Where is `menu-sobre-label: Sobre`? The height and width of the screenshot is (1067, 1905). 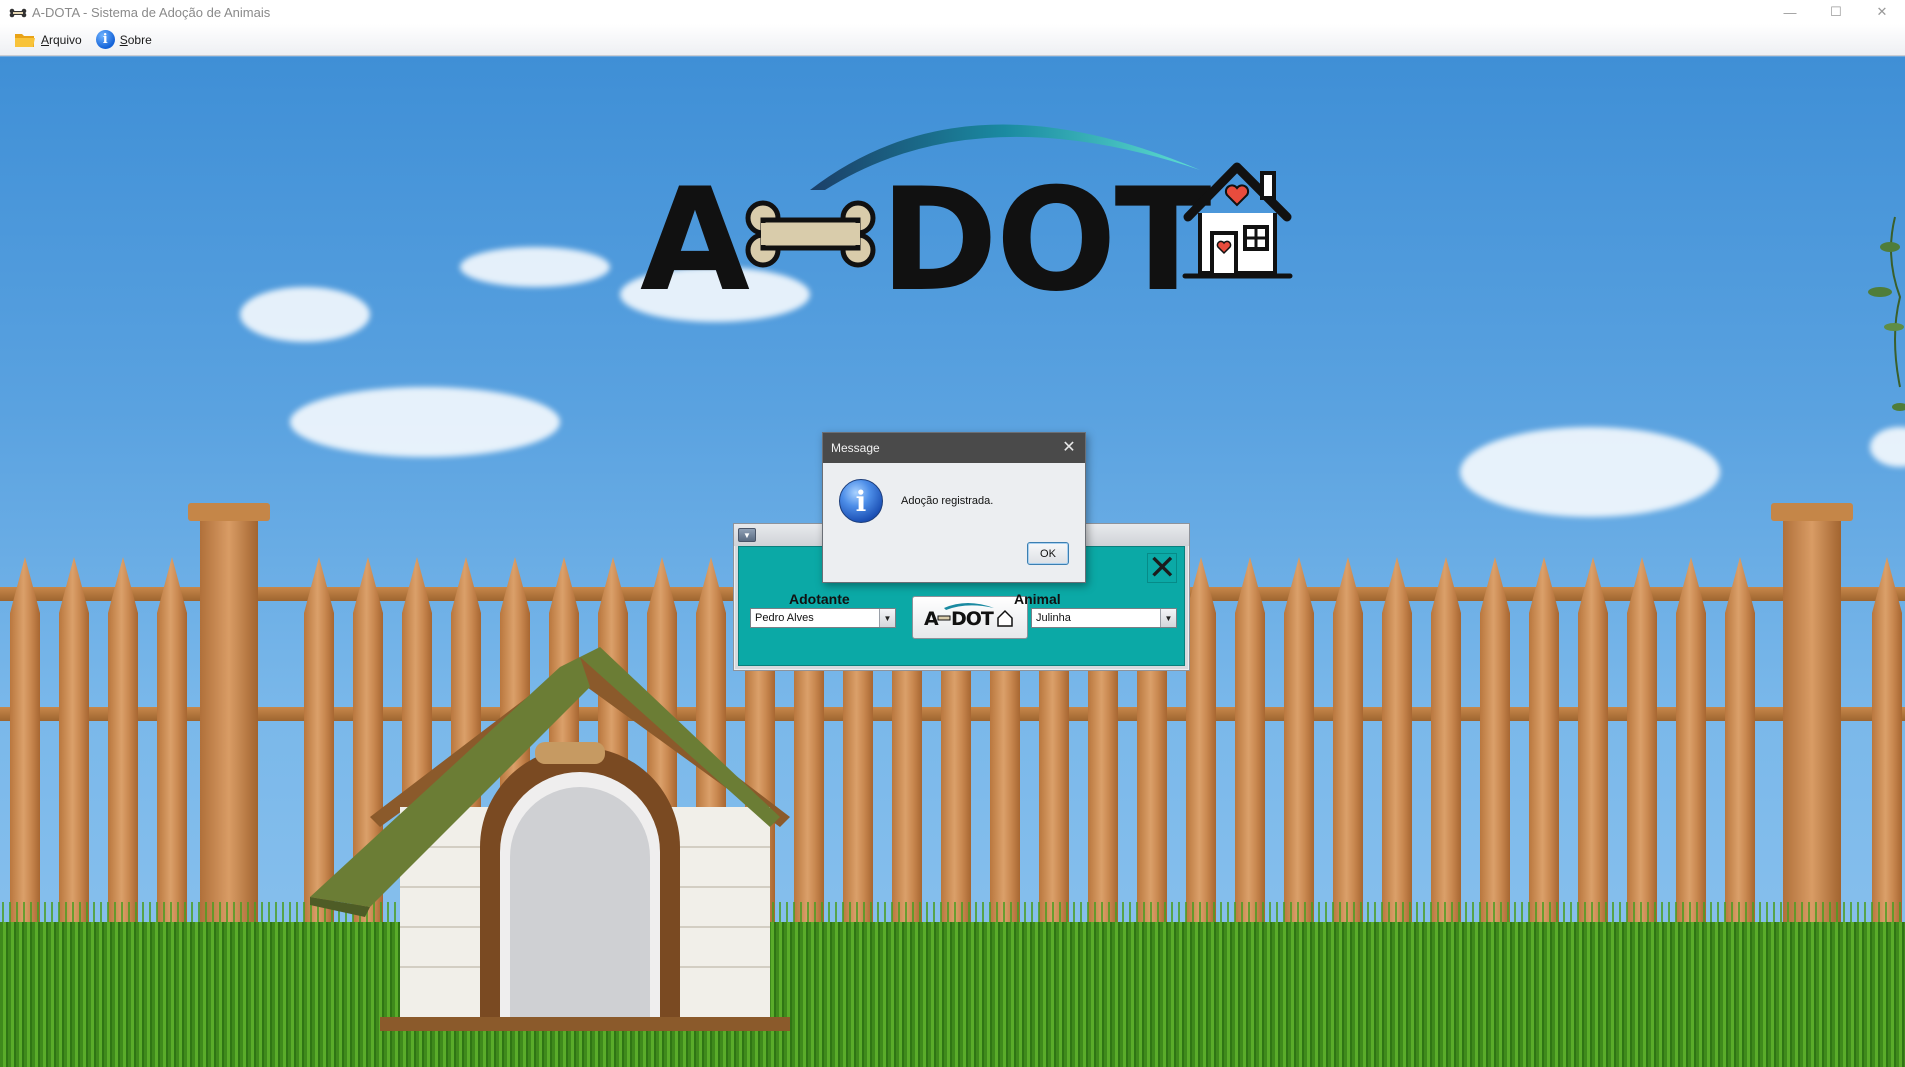
menu-sobre-label: Sobre is located at coordinates (136, 40).